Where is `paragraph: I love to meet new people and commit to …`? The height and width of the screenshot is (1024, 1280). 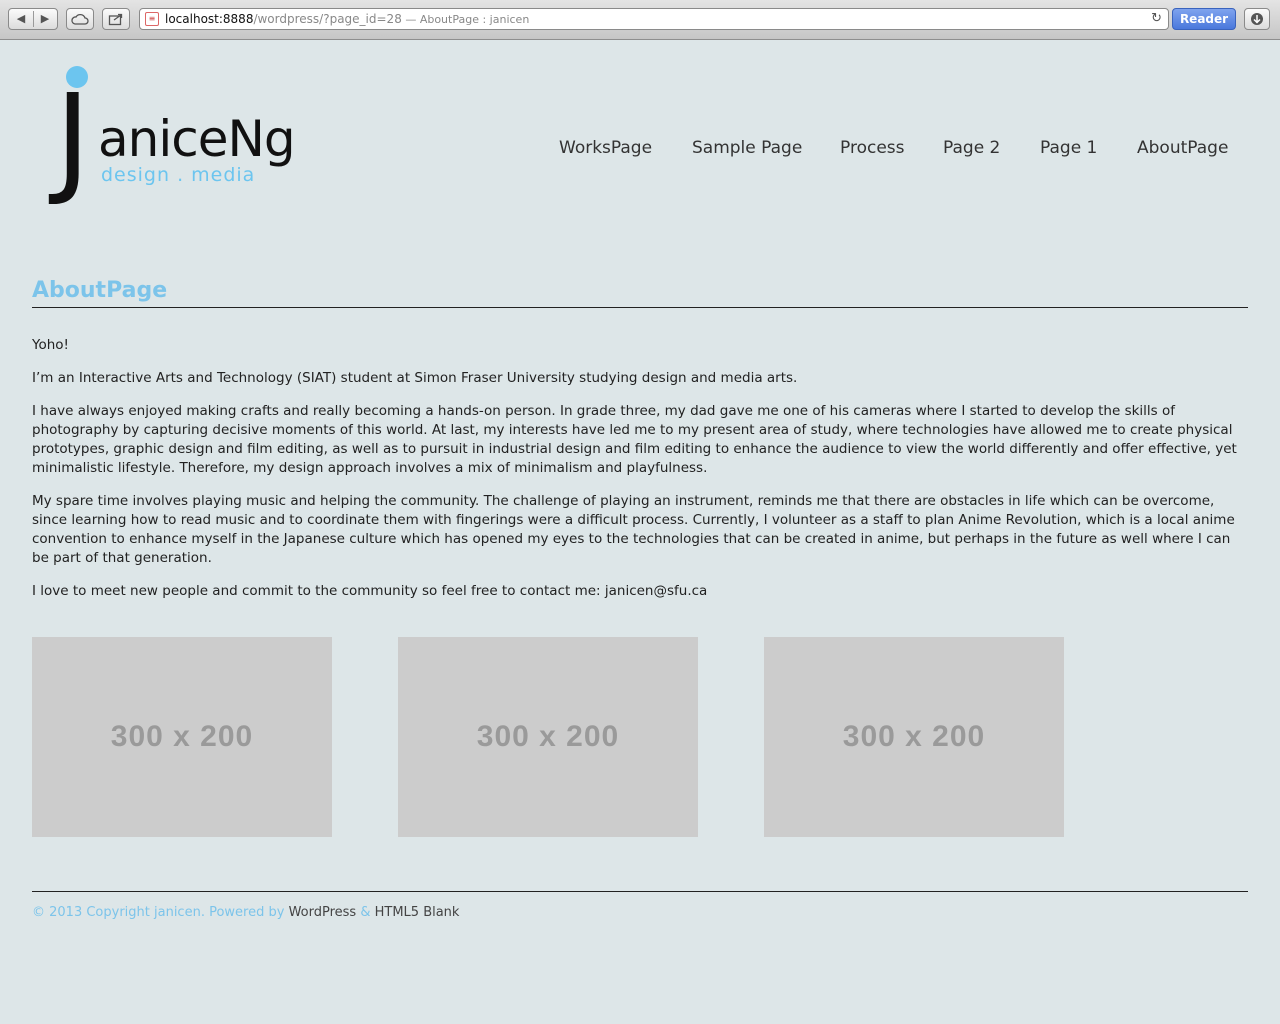
paragraph: I love to meet new people and commit to … is located at coordinates (370, 591).